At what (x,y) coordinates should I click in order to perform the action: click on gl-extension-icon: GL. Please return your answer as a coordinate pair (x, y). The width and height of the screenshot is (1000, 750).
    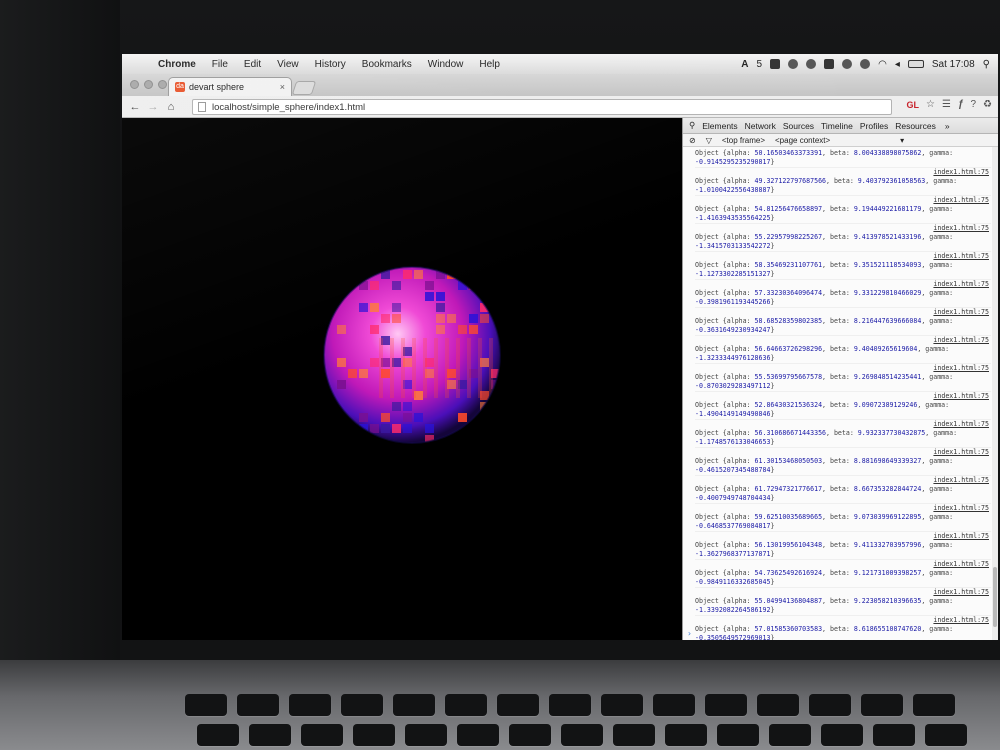
    Looking at the image, I should click on (912, 105).